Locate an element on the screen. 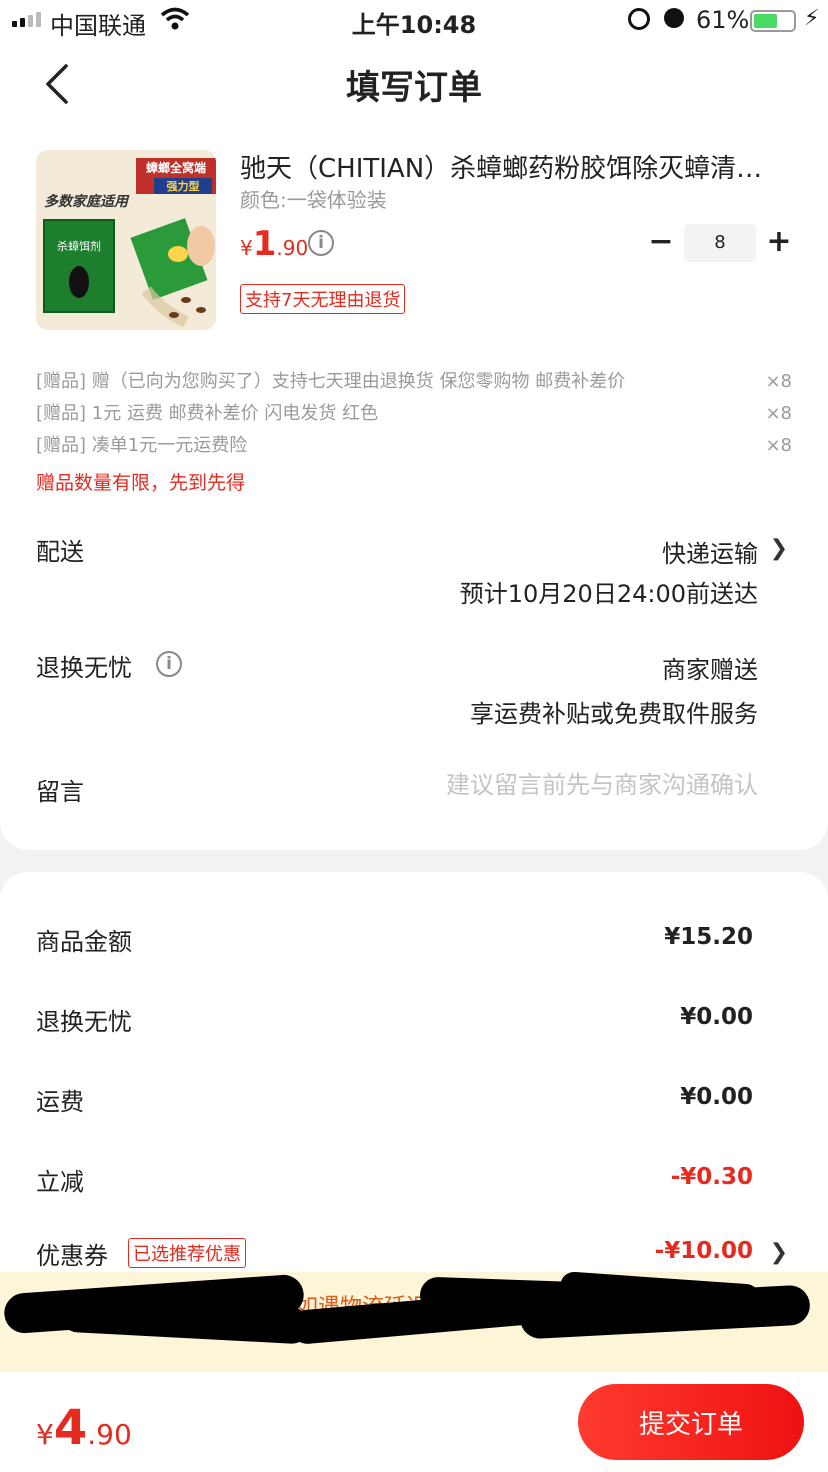 The width and height of the screenshot is (828, 1472). gift-item: [赠品] 凑单1元一元运费险 ×8 is located at coordinates (414, 446).